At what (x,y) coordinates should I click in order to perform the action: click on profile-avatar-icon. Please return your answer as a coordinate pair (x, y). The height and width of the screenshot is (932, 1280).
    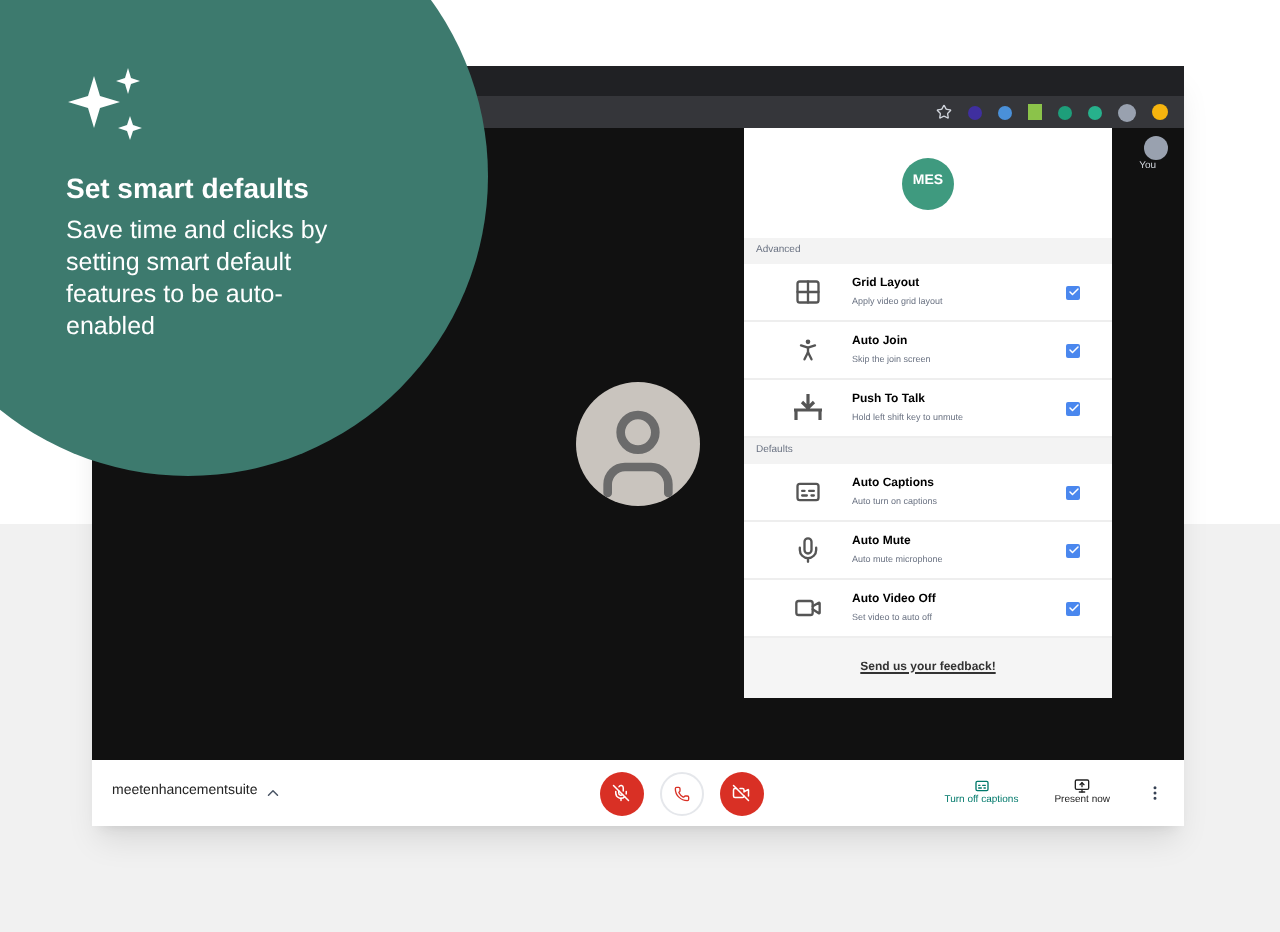
    Looking at the image, I should click on (1127, 112).